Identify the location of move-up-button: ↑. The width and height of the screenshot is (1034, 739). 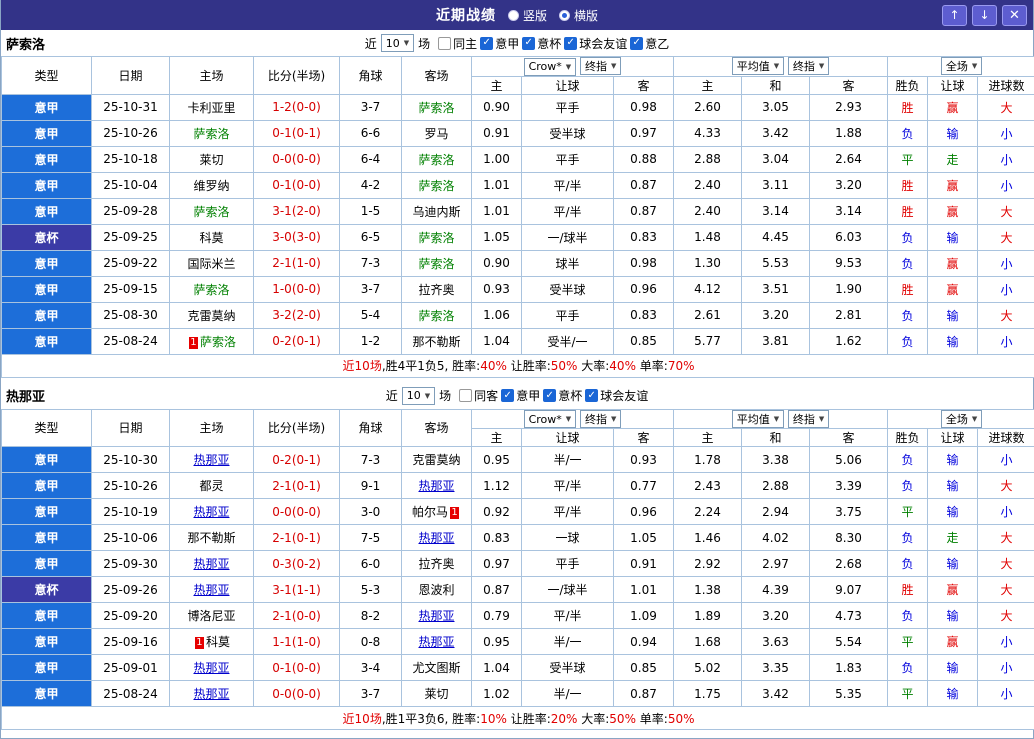
(954, 15).